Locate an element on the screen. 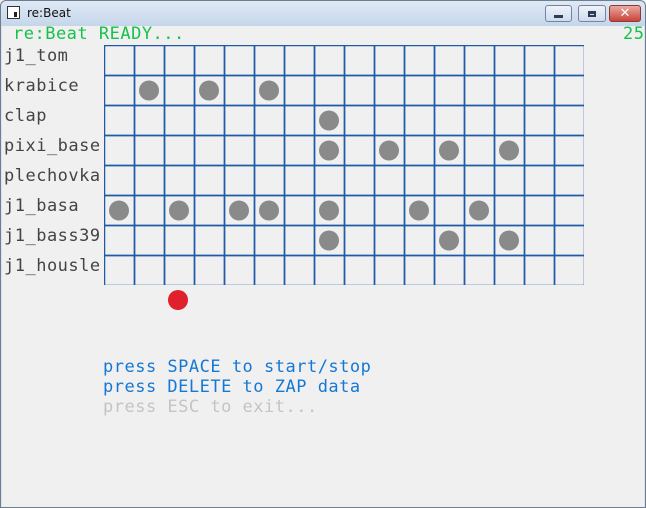 Image resolution: width=646 pixels, height=508 pixels. title-bar: re:Beat ✕ is located at coordinates (323, 13).